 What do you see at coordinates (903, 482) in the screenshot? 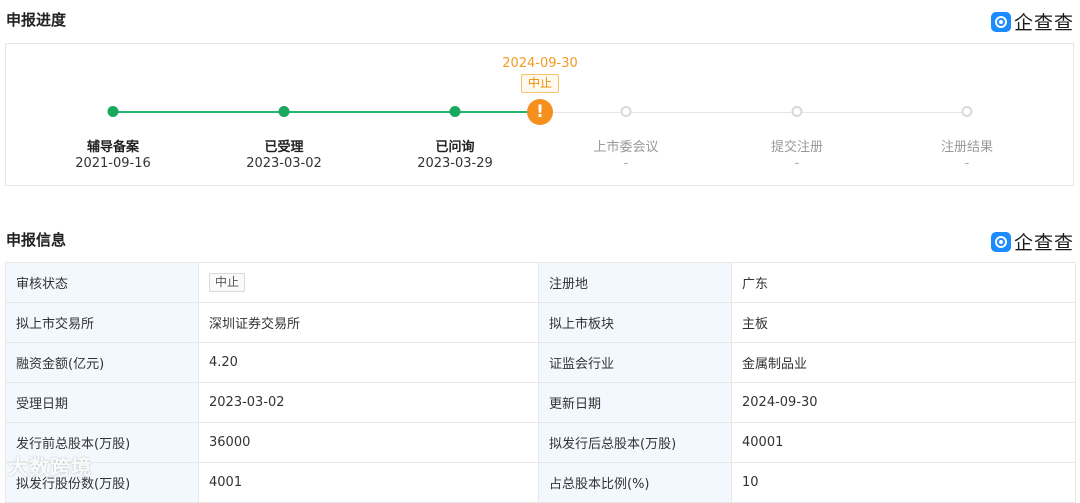
I see `field-value: 10` at bounding box center [903, 482].